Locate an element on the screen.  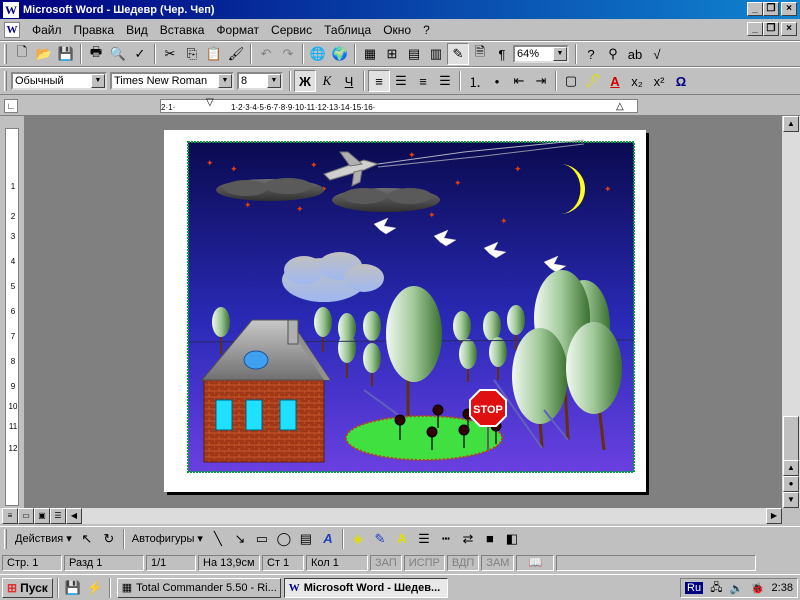
free-rotate-icon: ↻ is located at coordinates (109, 539).